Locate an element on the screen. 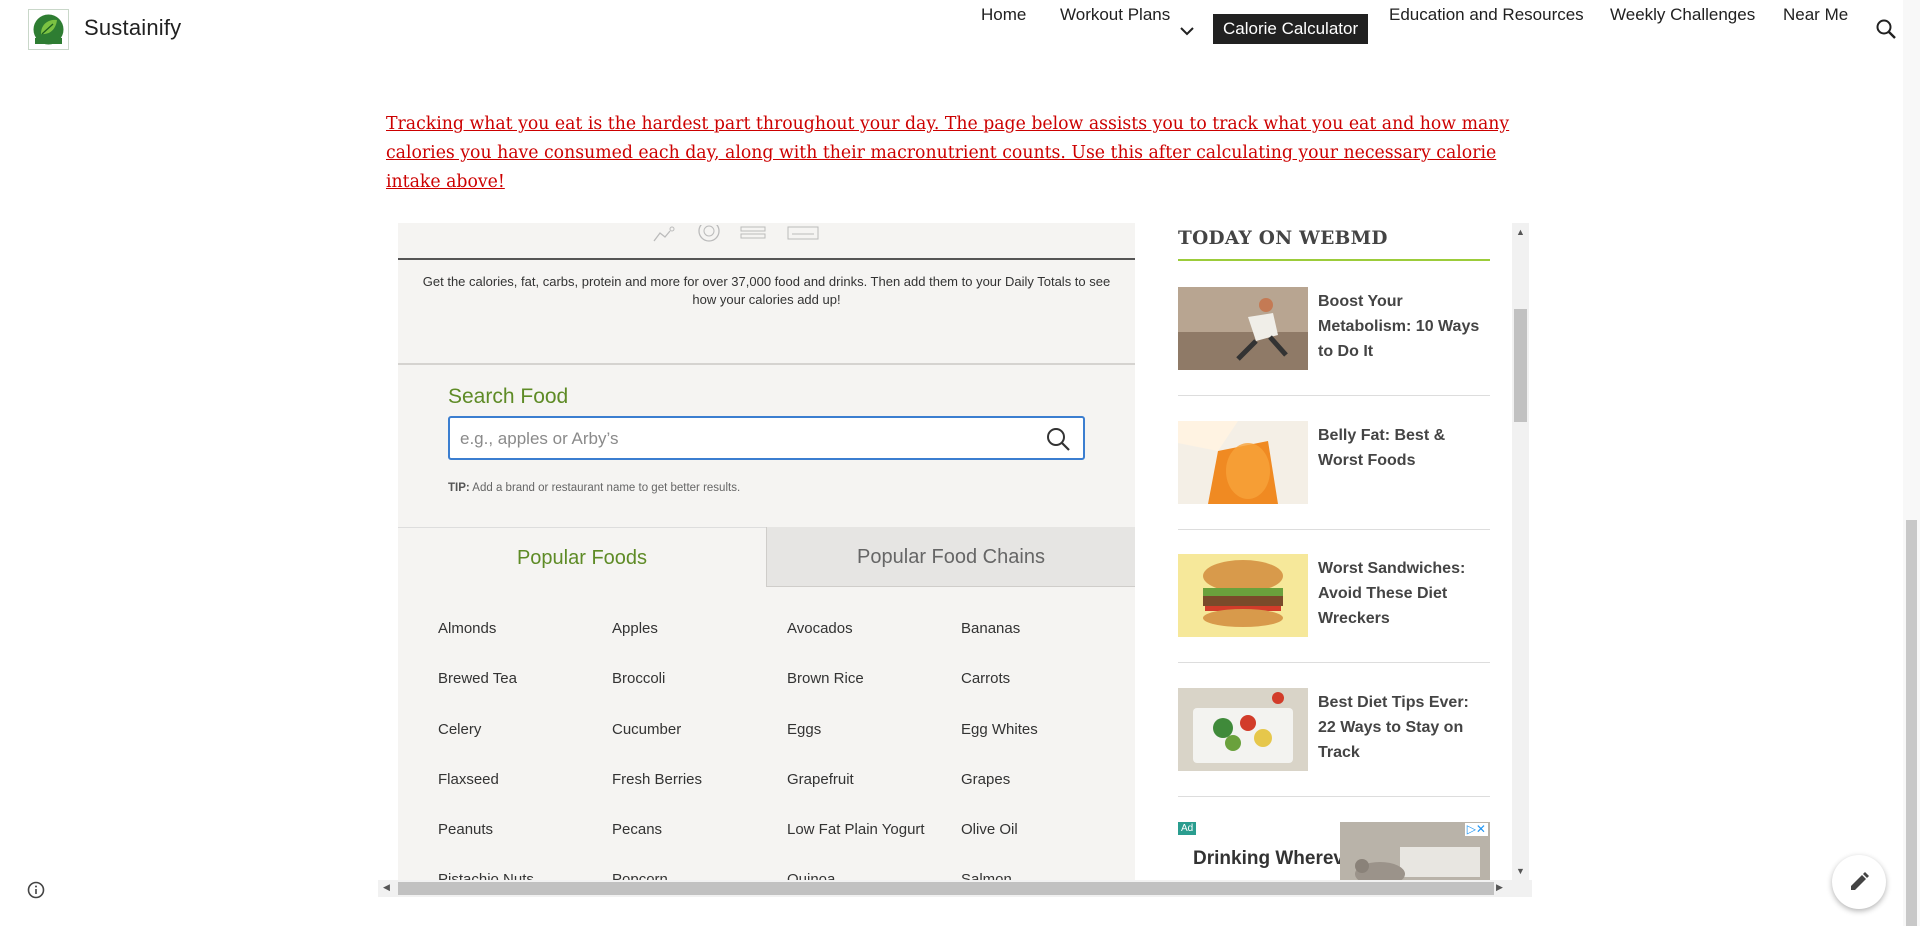 The width and height of the screenshot is (1920, 926). food-link: Low Fat Plain Yogurt is located at coordinates (856, 829).